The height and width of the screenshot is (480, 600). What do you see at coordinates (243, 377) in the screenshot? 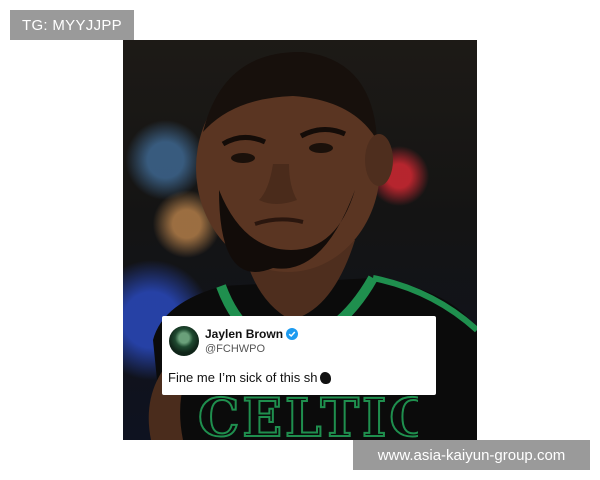
I see `tweet-text: Fine me I’m sick of this sh` at bounding box center [243, 377].